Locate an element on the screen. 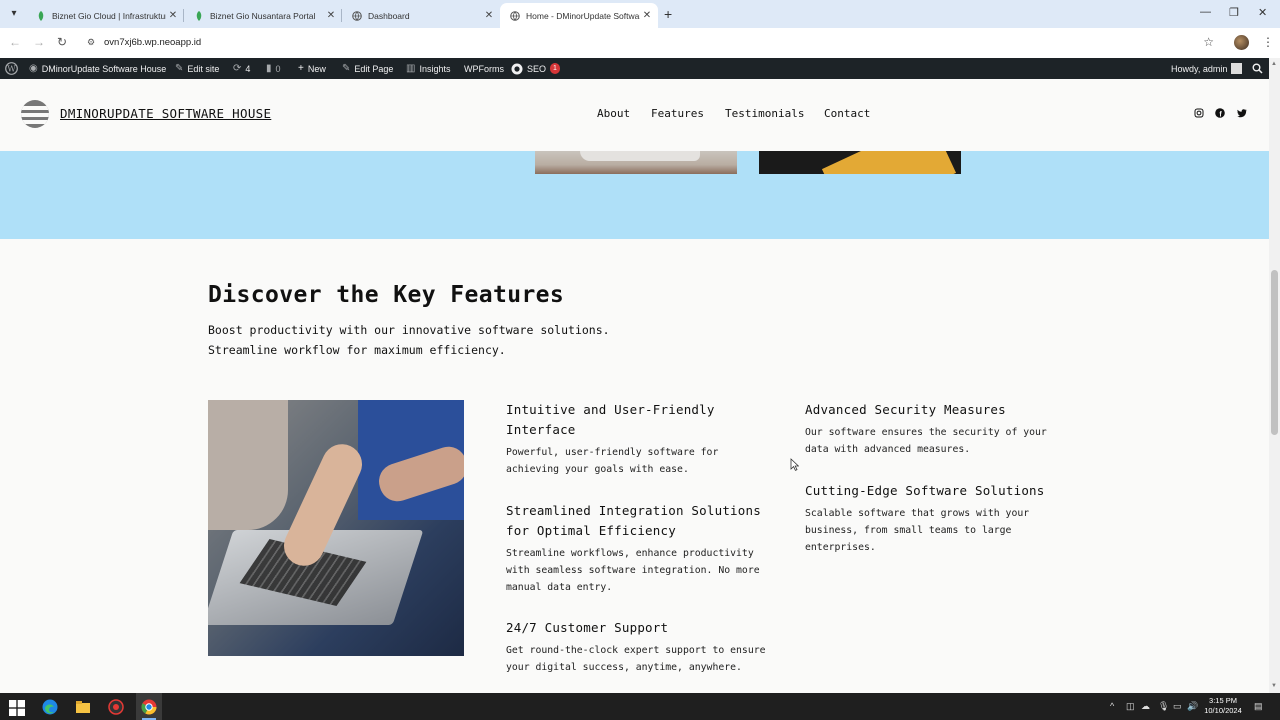  seo-label: SEO is located at coordinates (537, 68).